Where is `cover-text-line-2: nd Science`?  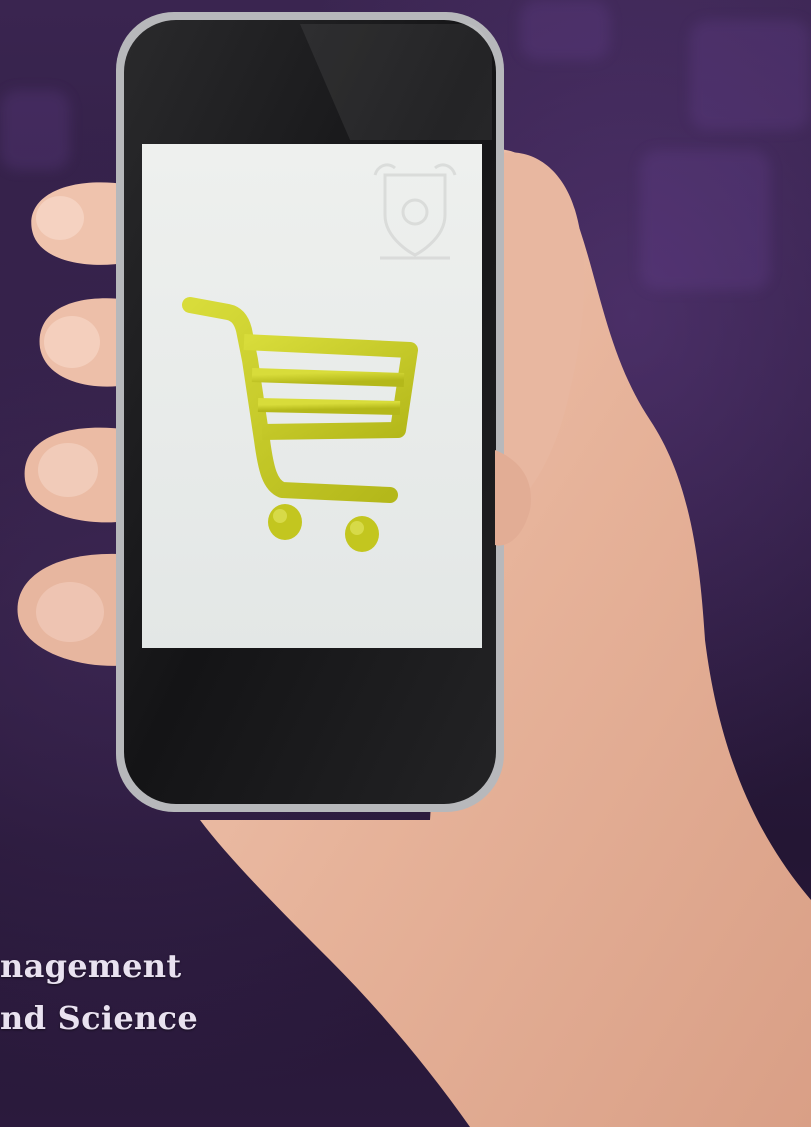
cover-text-line-2: nd Science is located at coordinates (99, 1018).